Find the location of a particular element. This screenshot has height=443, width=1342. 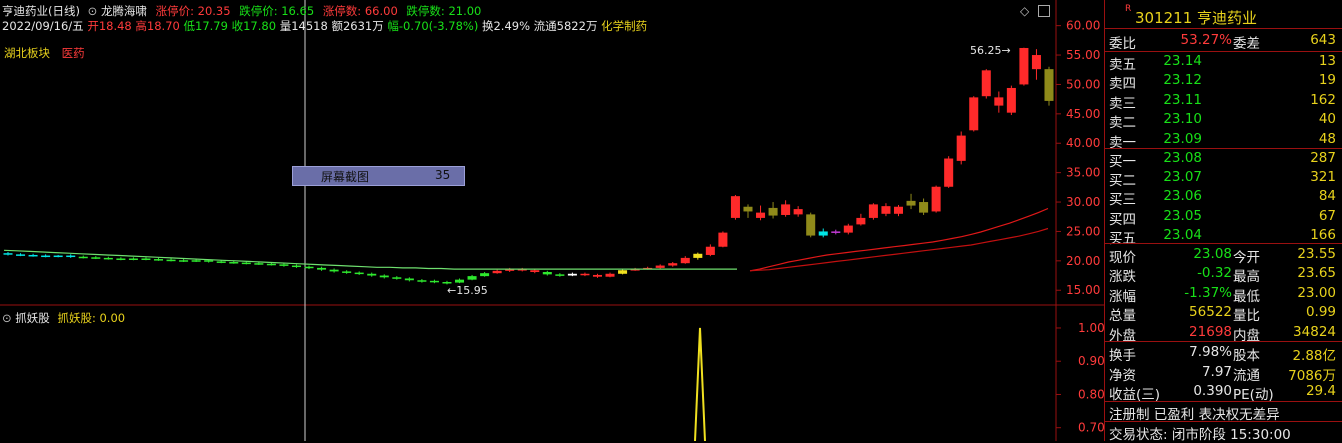

fundamental-row: 净资 7.97 流通 7086万 is located at coordinates (1223, 373).